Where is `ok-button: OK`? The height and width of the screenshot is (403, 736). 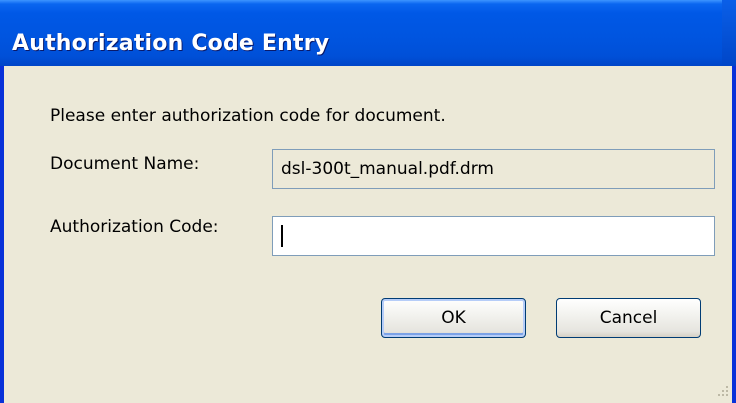 ok-button: OK is located at coordinates (453, 318).